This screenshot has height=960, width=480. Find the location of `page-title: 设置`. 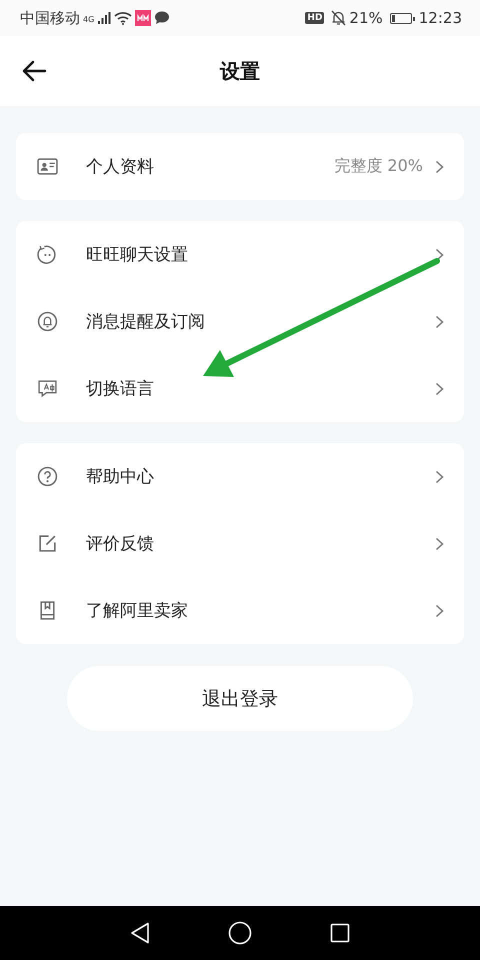

page-title: 设置 is located at coordinates (240, 71).